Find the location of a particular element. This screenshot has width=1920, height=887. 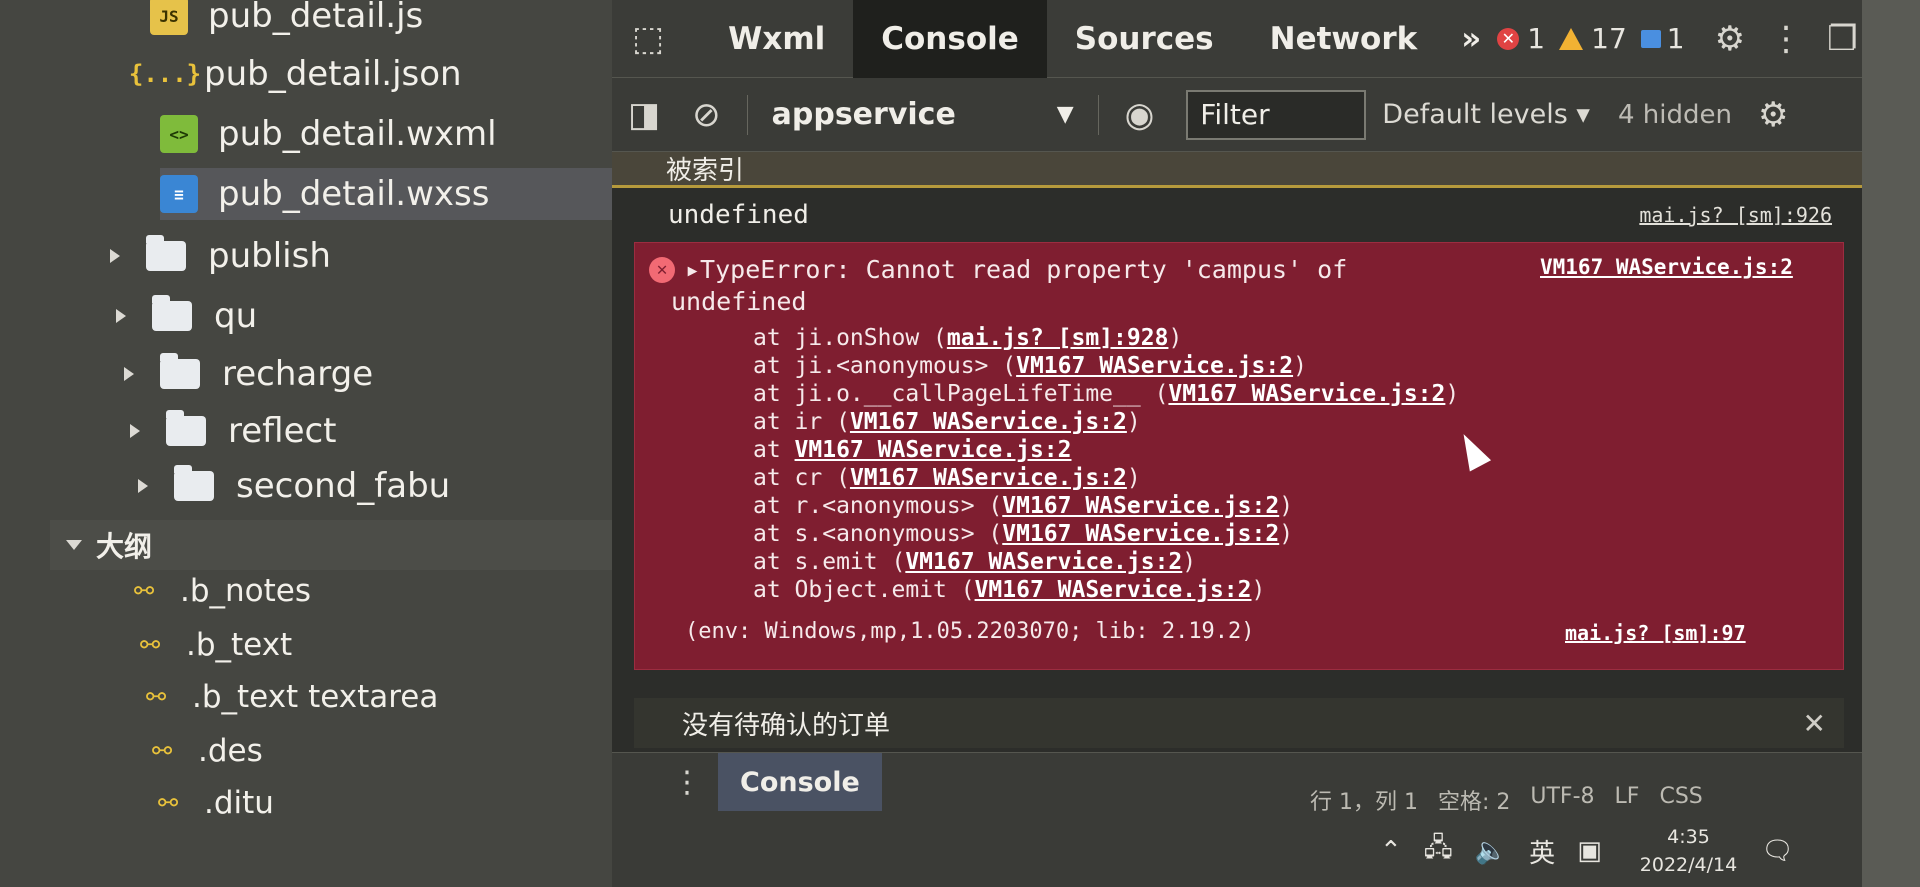

folder-reflect: reflect is located at coordinates (233, 431).